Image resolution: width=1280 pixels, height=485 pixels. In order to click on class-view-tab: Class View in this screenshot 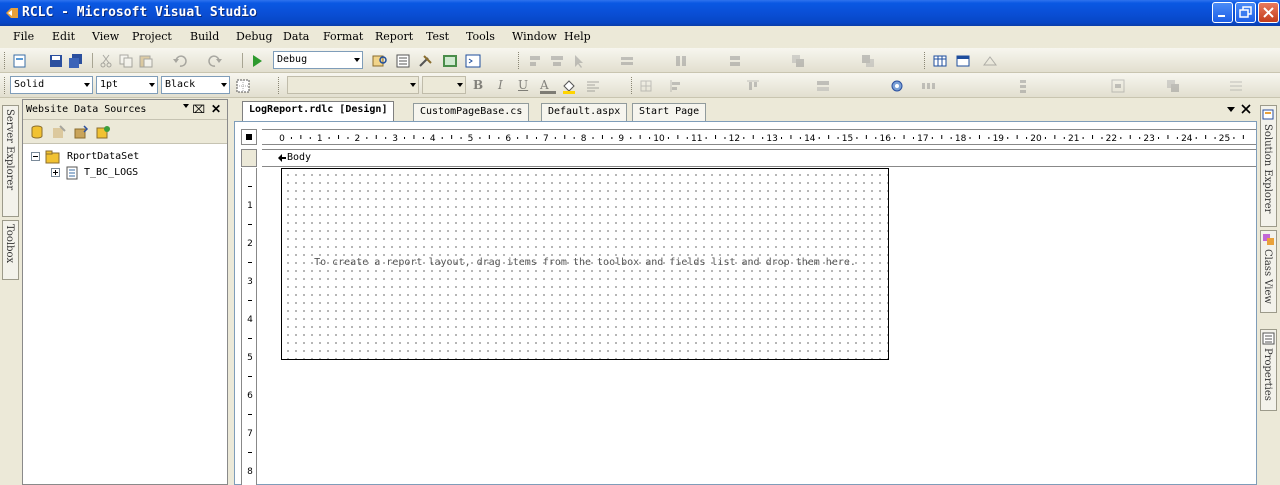, I will do `click(1268, 271)`.